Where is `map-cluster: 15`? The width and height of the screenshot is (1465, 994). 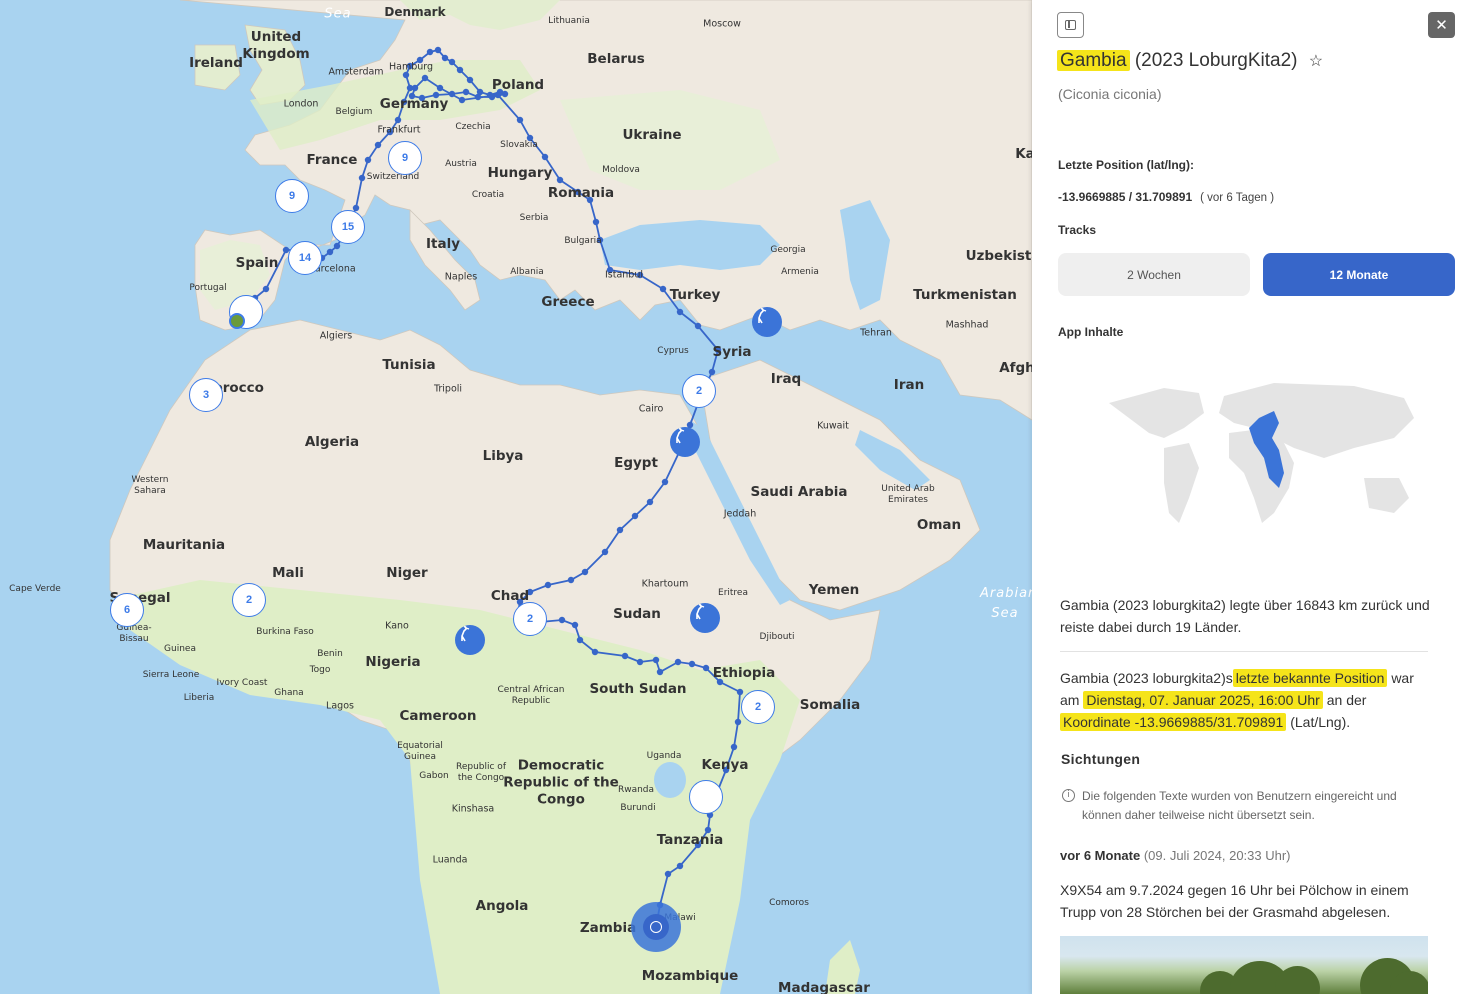
map-cluster: 15 is located at coordinates (348, 227).